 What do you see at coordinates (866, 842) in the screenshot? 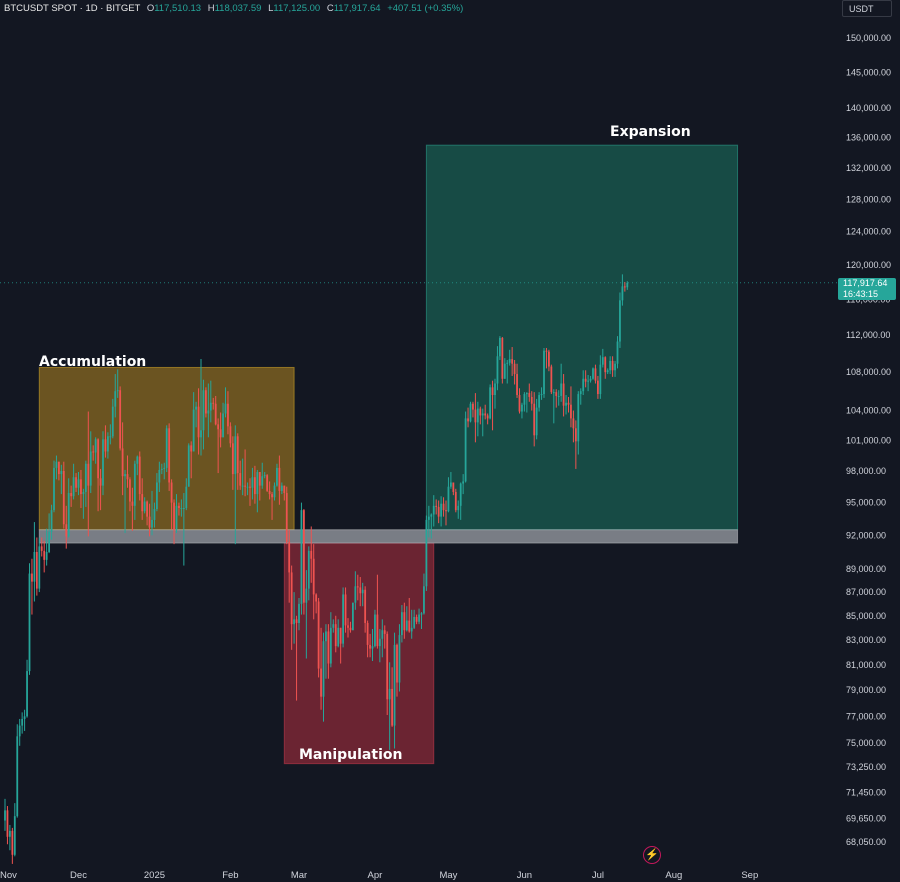
I see `price-tick-label: 68,050.00` at bounding box center [866, 842].